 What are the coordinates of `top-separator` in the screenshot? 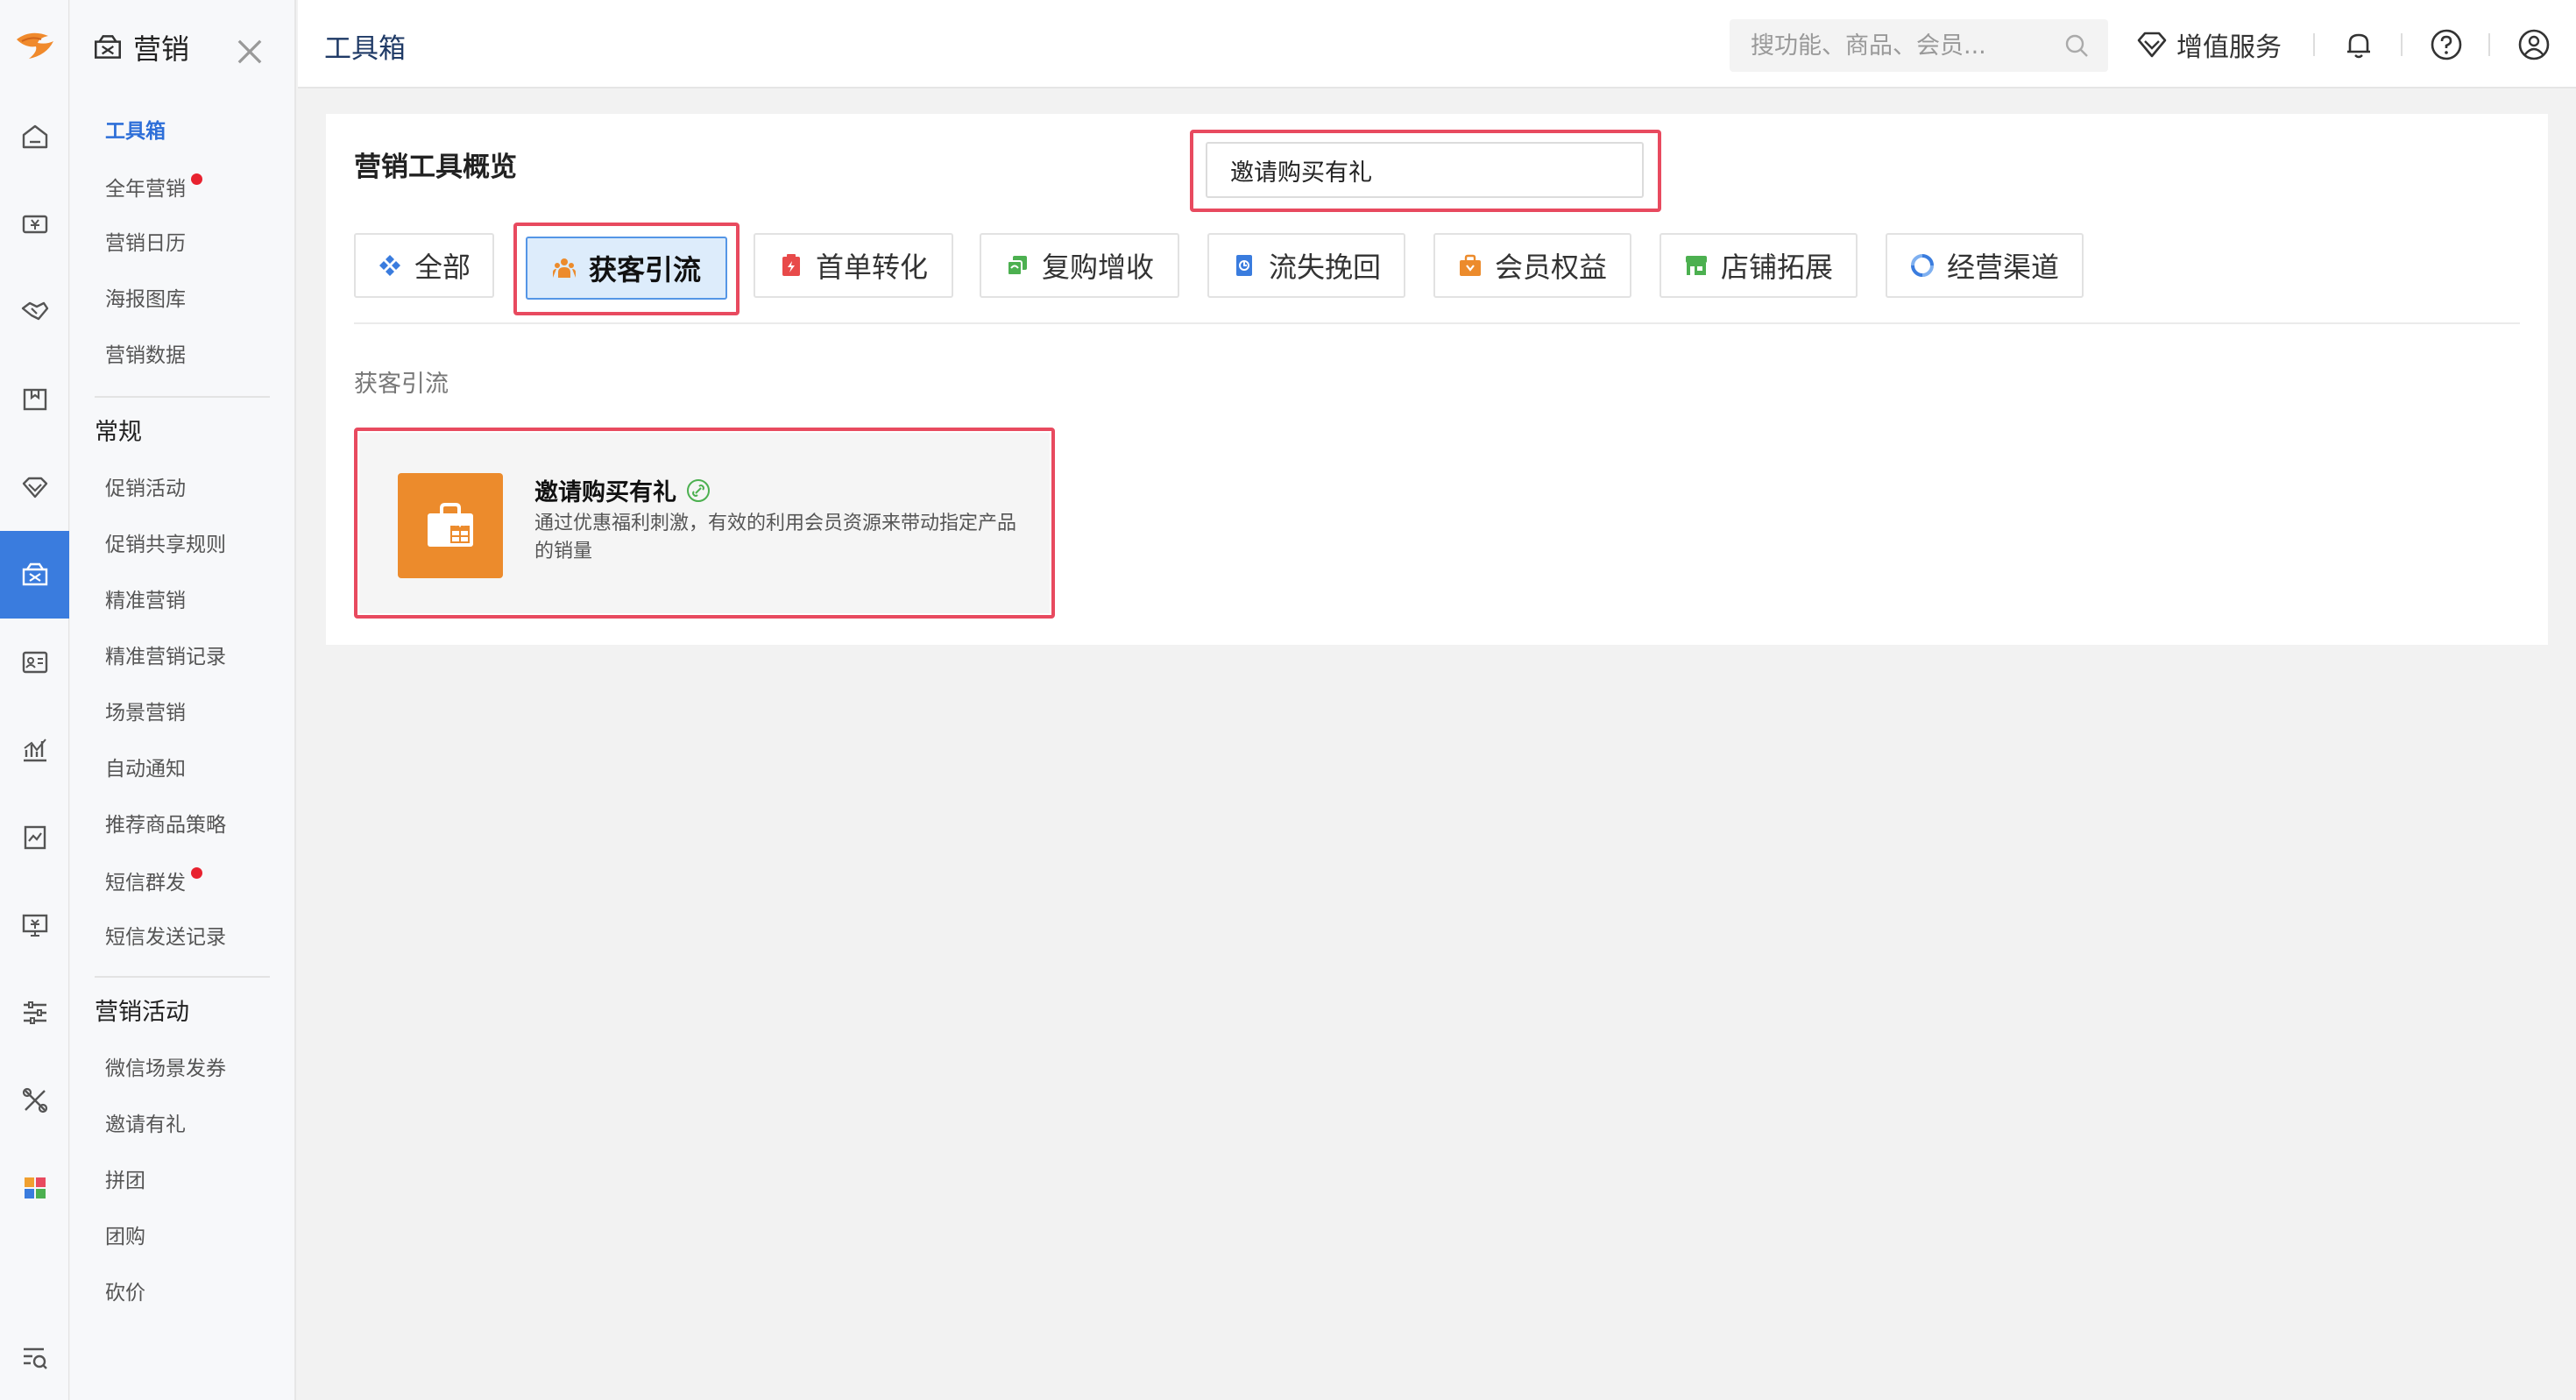 It's located at (2314, 44).